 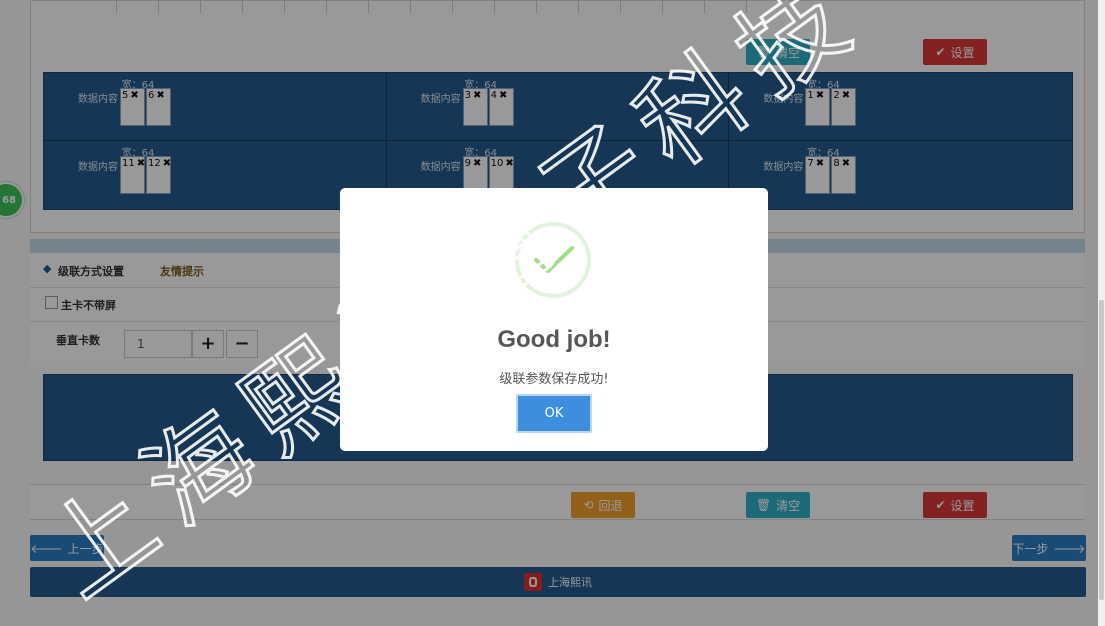 What do you see at coordinates (554, 413) in the screenshot?
I see `ok-button: OK` at bounding box center [554, 413].